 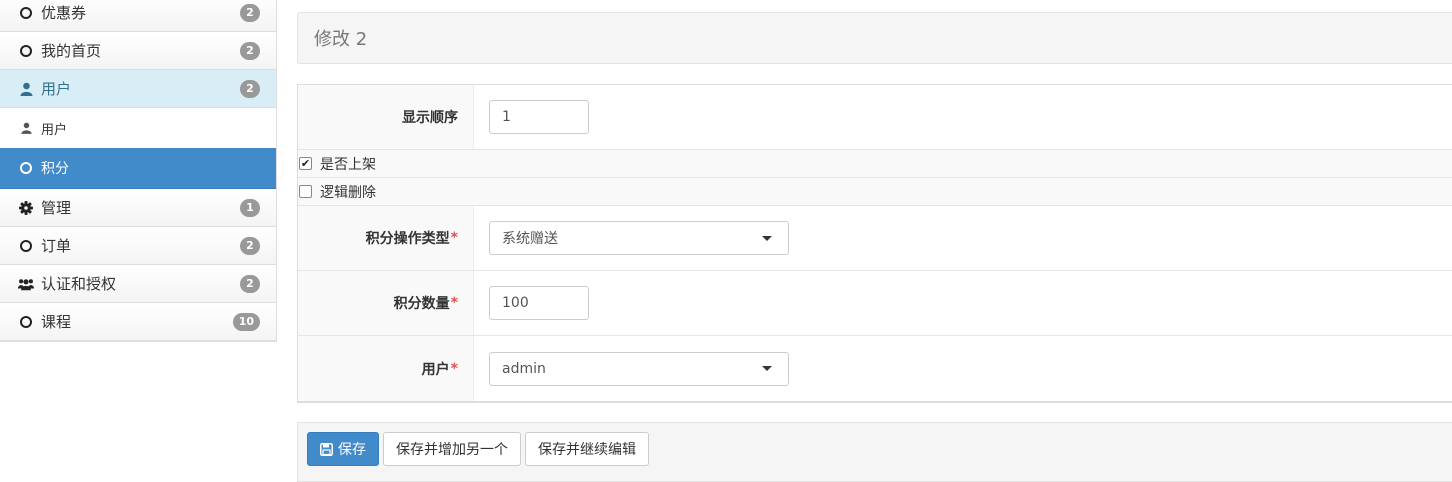 I want to click on save-add-another-button: 保存并增加另一个, so click(x=452, y=449).